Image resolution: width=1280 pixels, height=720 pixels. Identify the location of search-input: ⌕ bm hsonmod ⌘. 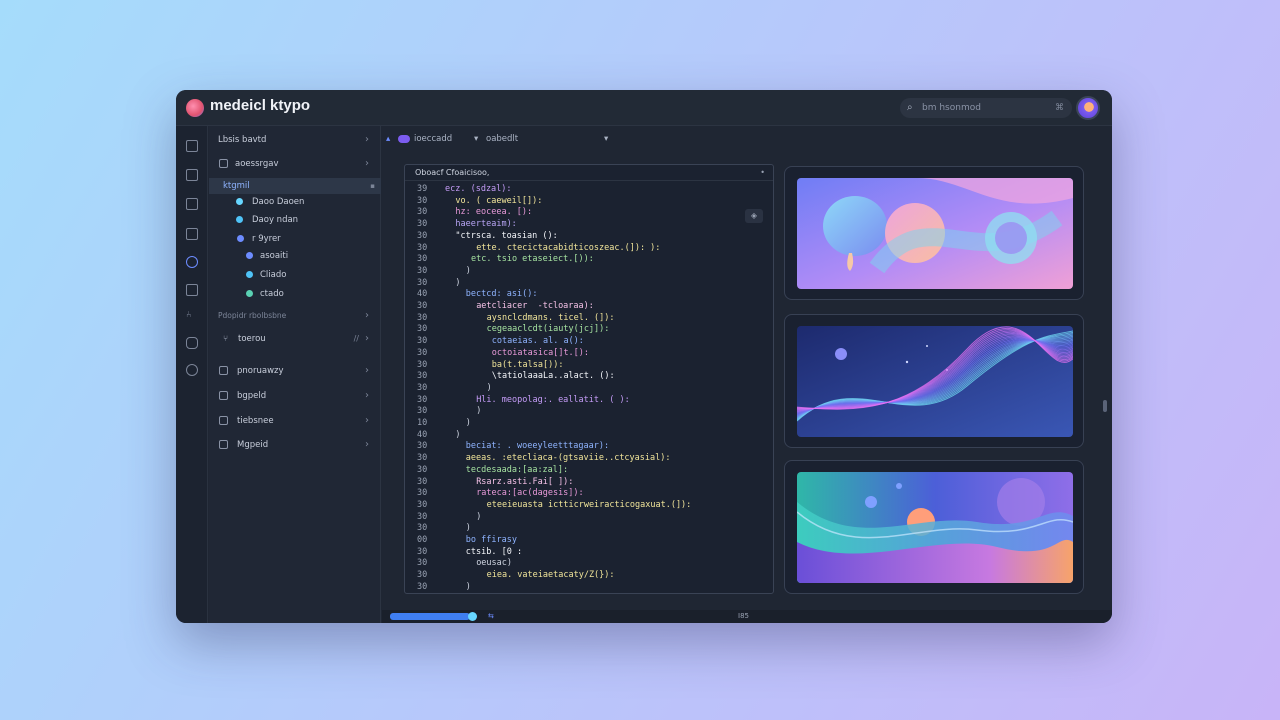
(986, 108).